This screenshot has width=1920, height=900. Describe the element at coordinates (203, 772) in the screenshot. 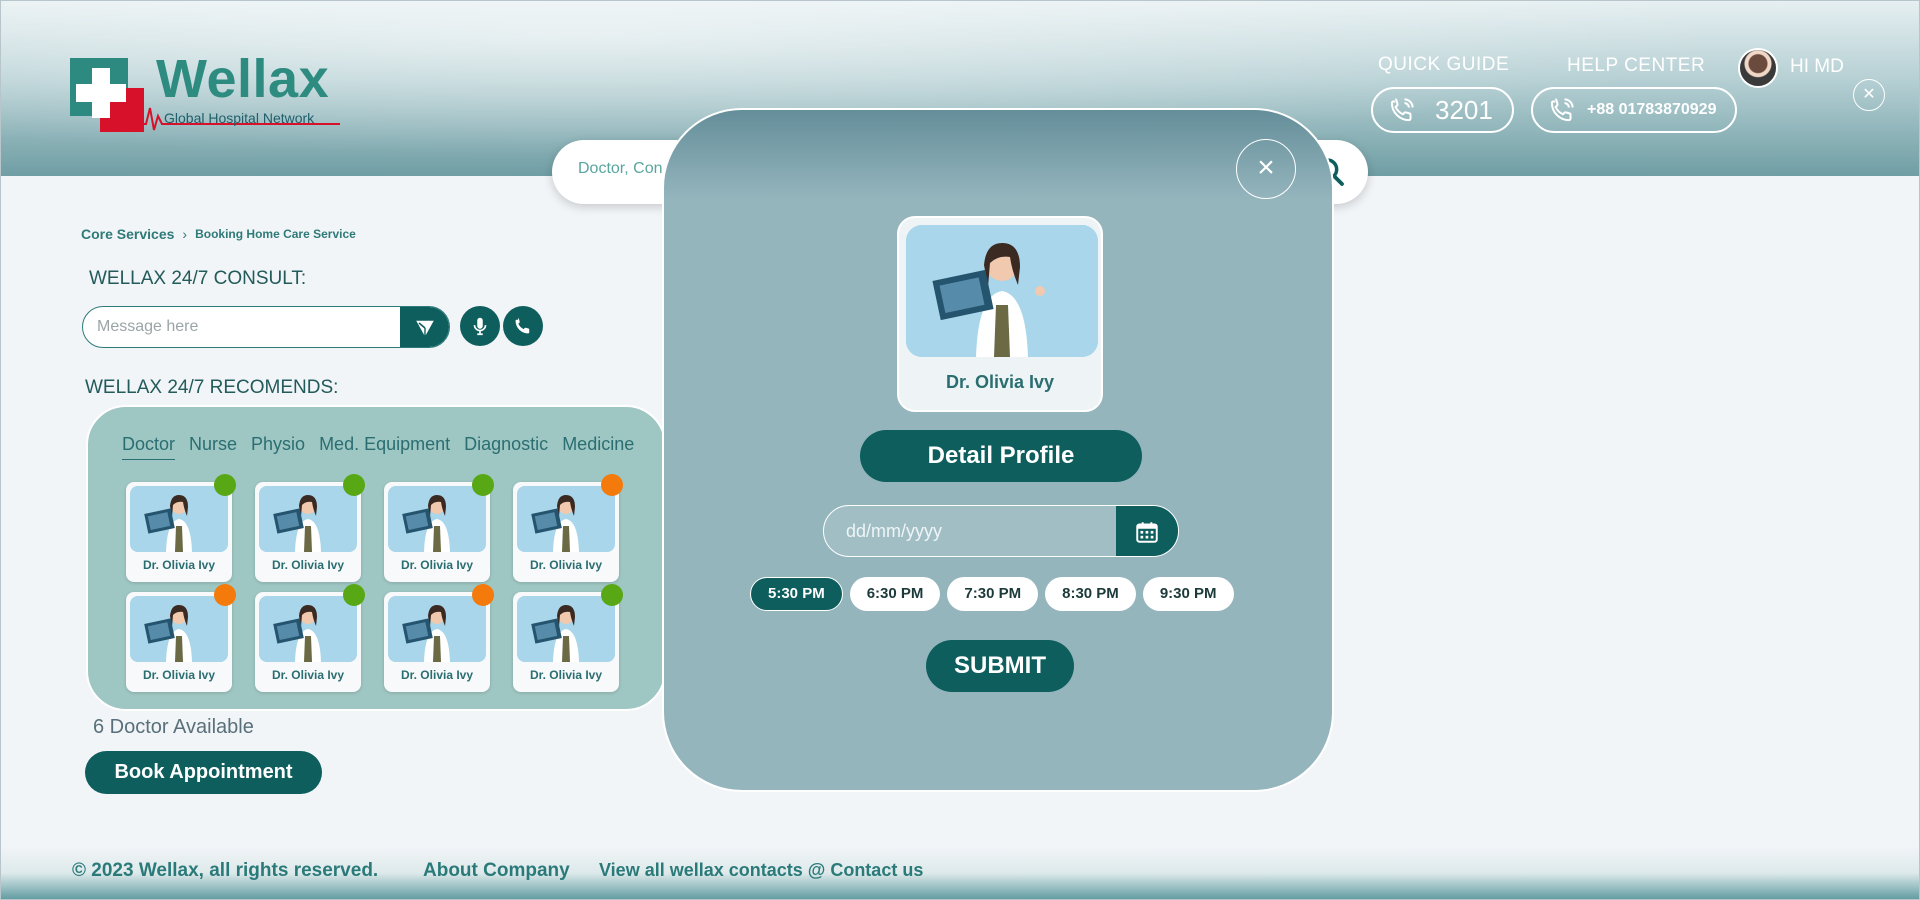

I see `book-appointment-button: Book Appointment` at that location.